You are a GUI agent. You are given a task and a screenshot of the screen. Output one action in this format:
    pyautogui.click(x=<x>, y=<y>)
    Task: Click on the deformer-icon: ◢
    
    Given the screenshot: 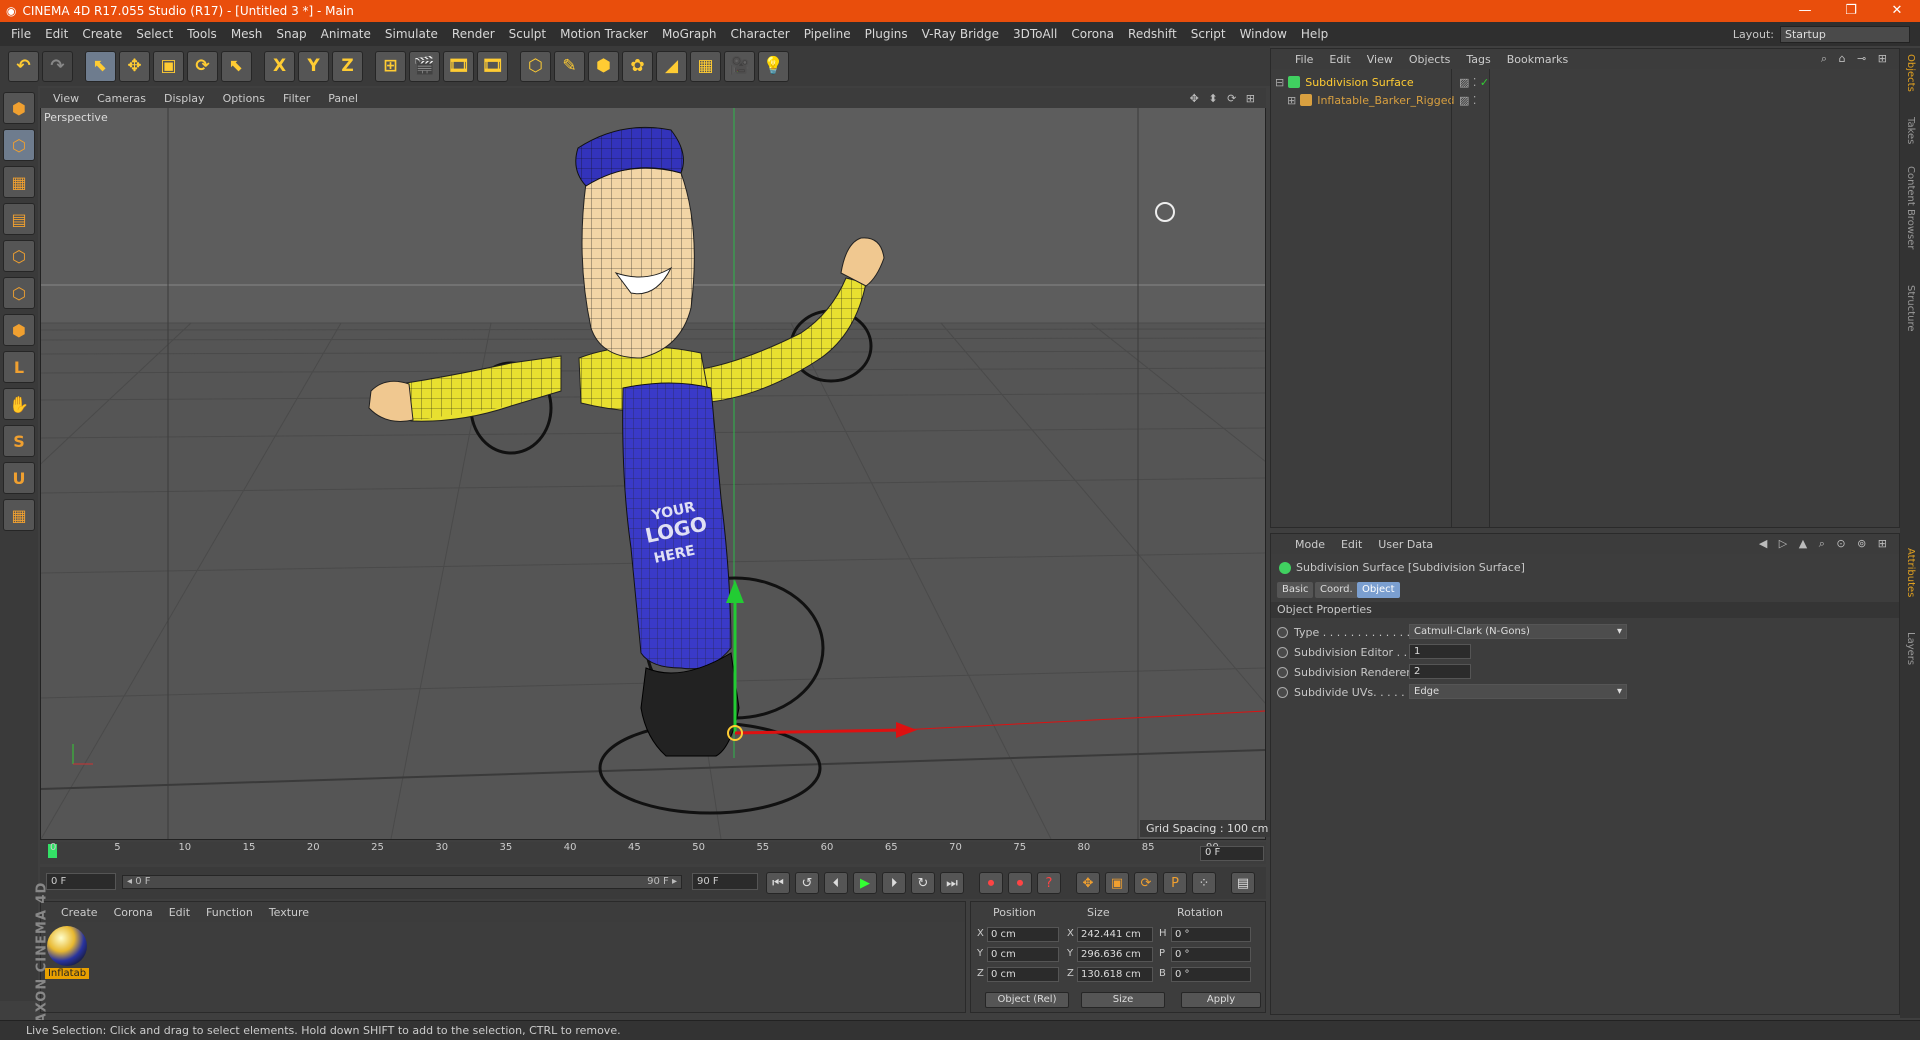 What is the action you would take?
    pyautogui.click(x=671, y=66)
    